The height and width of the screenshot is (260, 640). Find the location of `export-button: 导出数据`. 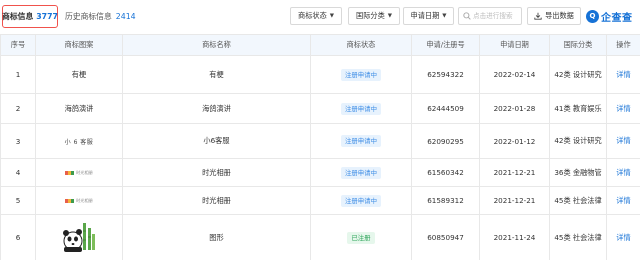

export-button: 导出数据 is located at coordinates (554, 16).